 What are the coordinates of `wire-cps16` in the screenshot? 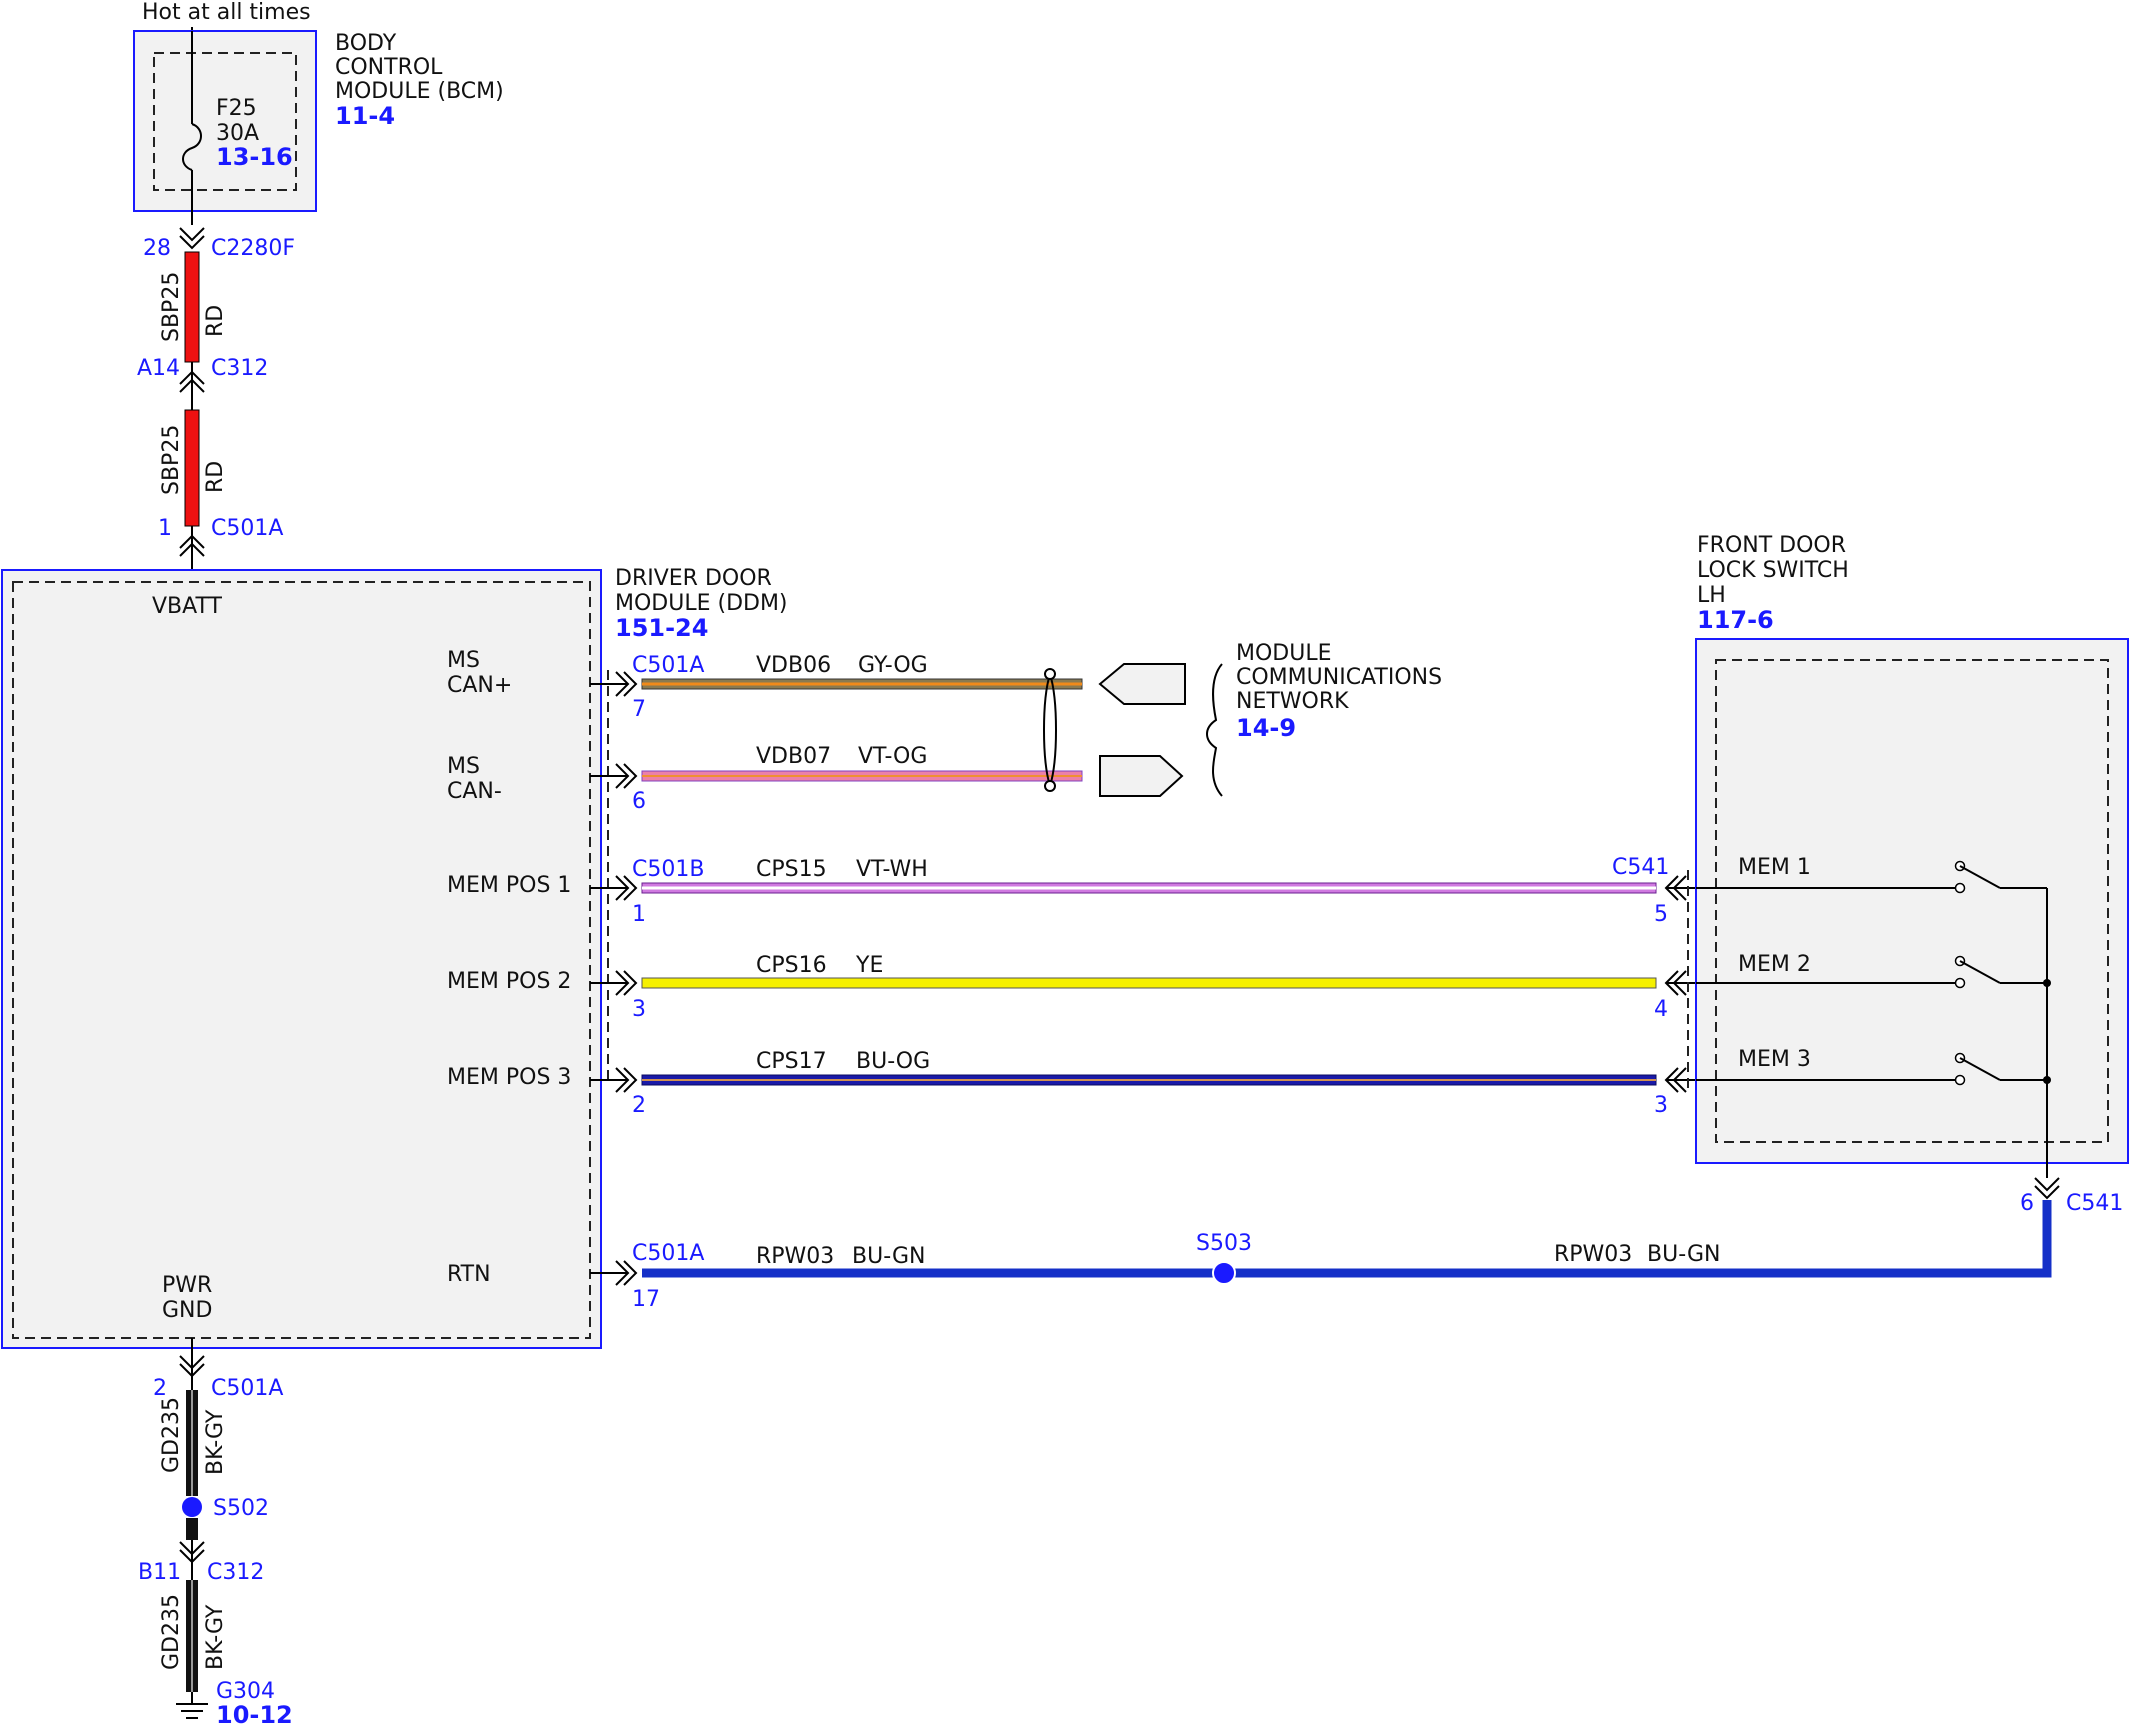 It's located at (1149, 983).